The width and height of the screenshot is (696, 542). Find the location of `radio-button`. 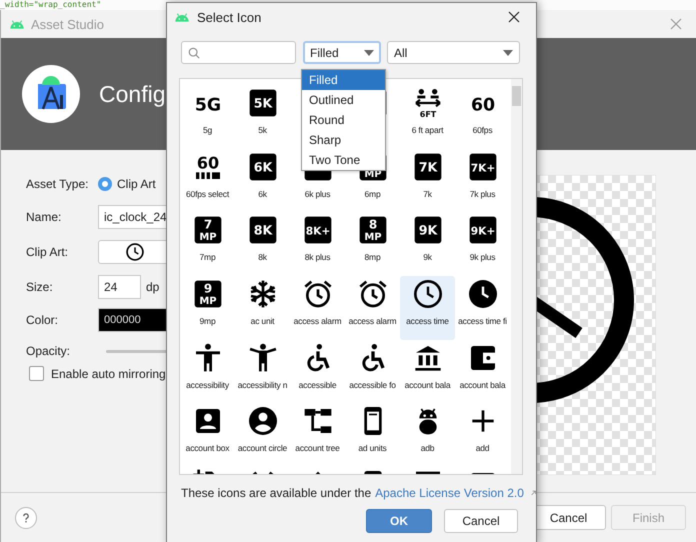

radio-button is located at coordinates (105, 184).